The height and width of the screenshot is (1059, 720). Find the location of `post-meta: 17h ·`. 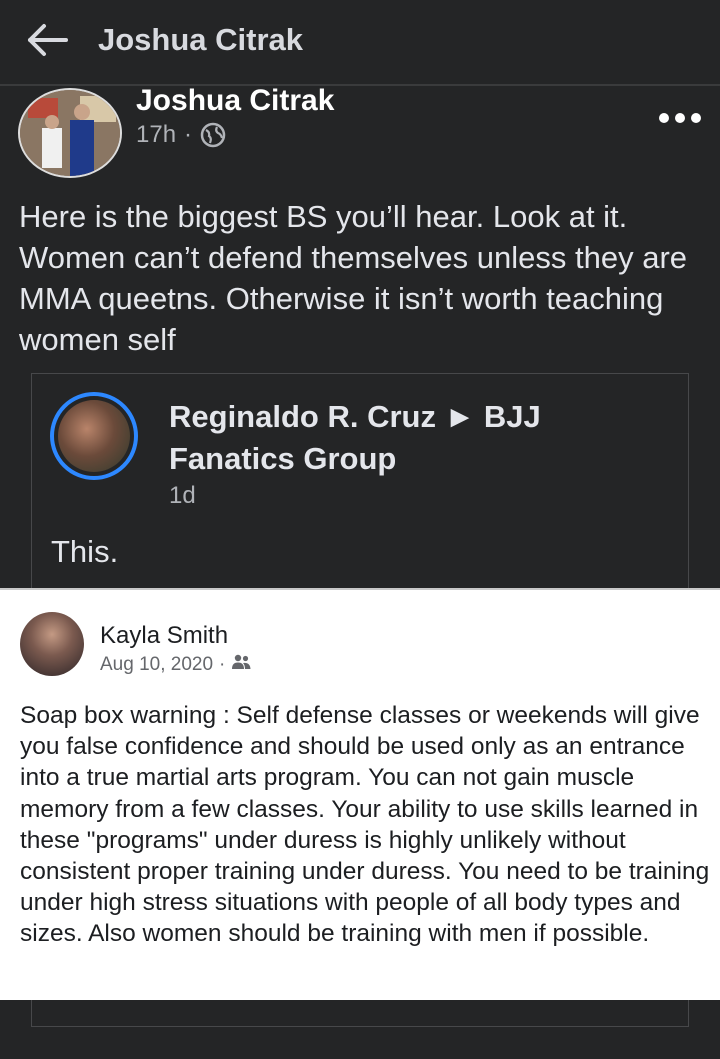

post-meta: 17h · is located at coordinates (181, 135).